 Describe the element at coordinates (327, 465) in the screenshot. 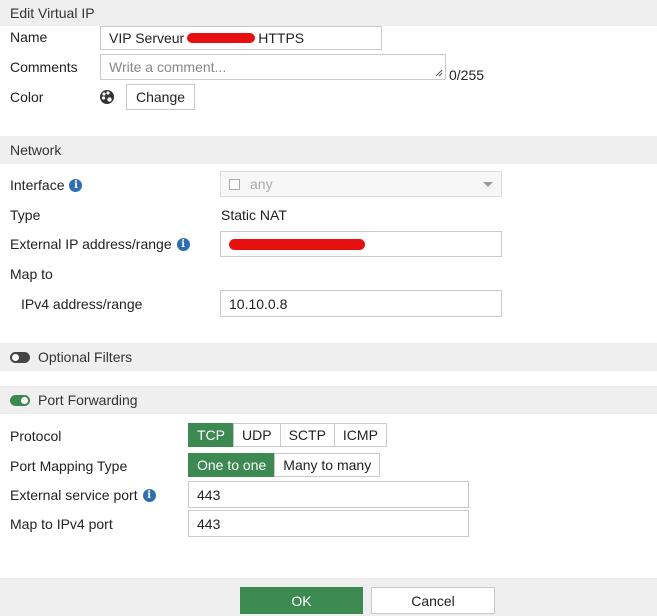

I see `many-to-many-button: Many to many` at that location.